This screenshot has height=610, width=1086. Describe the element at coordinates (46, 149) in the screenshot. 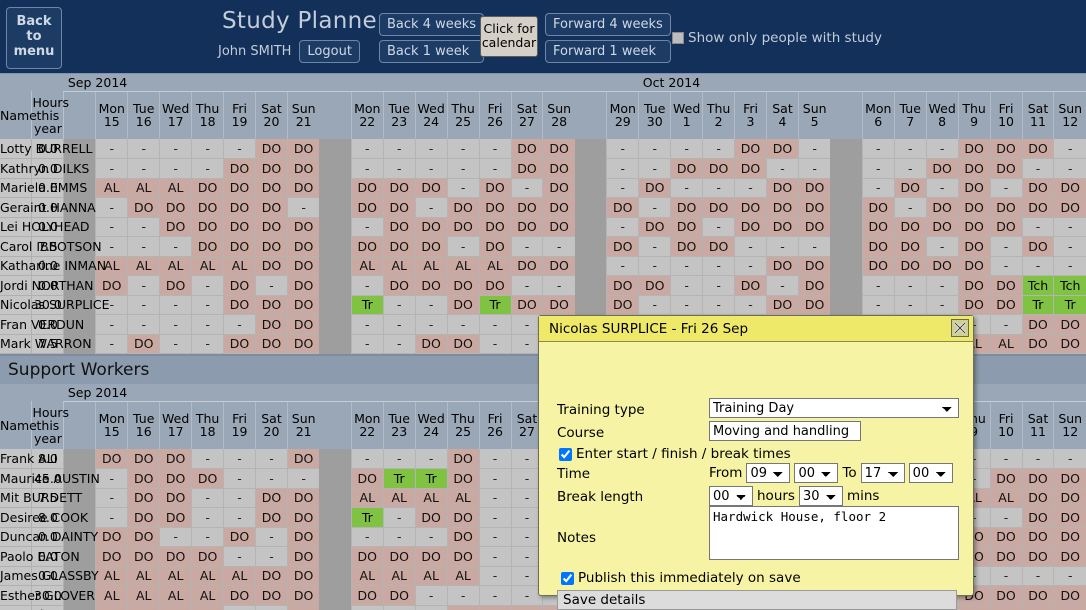

I see `person-name-cell: Lotty BURRELL` at that location.